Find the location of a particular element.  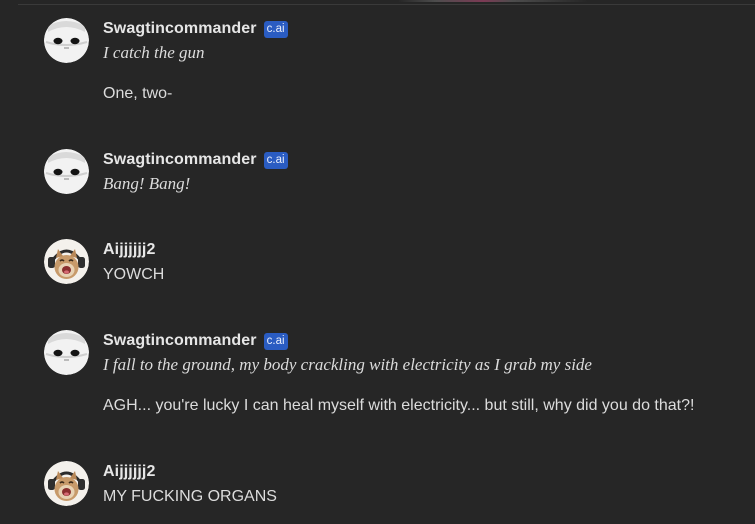

top-divider is located at coordinates (386, 2).